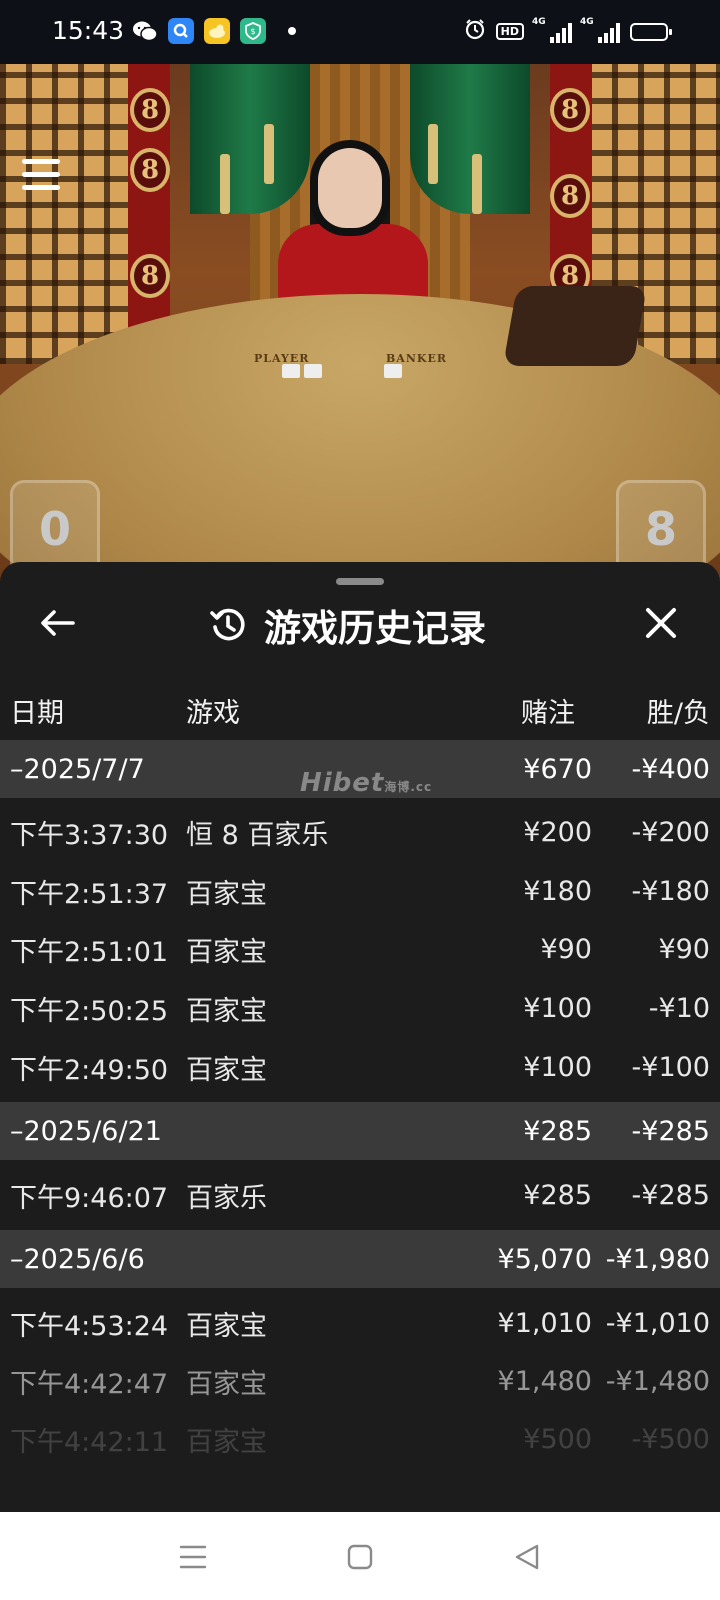 The height and width of the screenshot is (1600, 720). Describe the element at coordinates (360, 1439) in the screenshot. I see `history-row: 下午4:42:11 百家宝 ¥500 -¥500` at that location.